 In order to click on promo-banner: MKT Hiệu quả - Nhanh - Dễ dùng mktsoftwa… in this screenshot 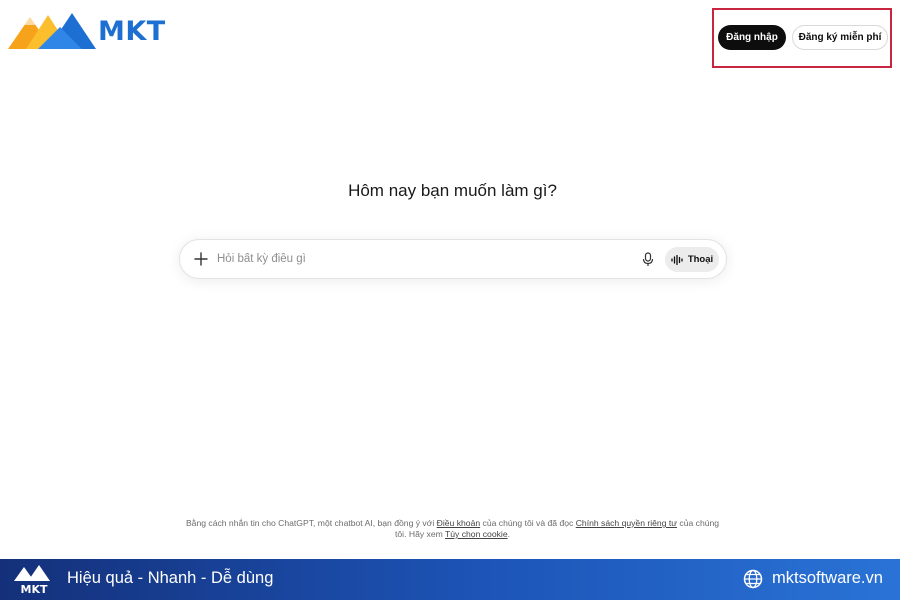, I will do `click(450, 579)`.